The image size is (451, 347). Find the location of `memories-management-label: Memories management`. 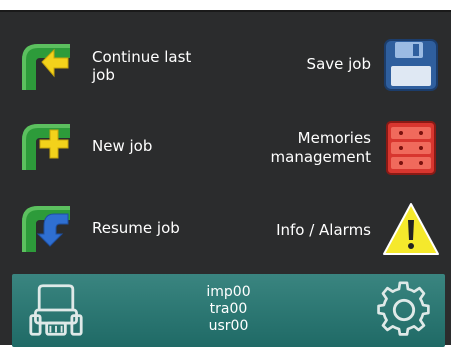

memories-management-label: Memories management is located at coordinates (321, 148).